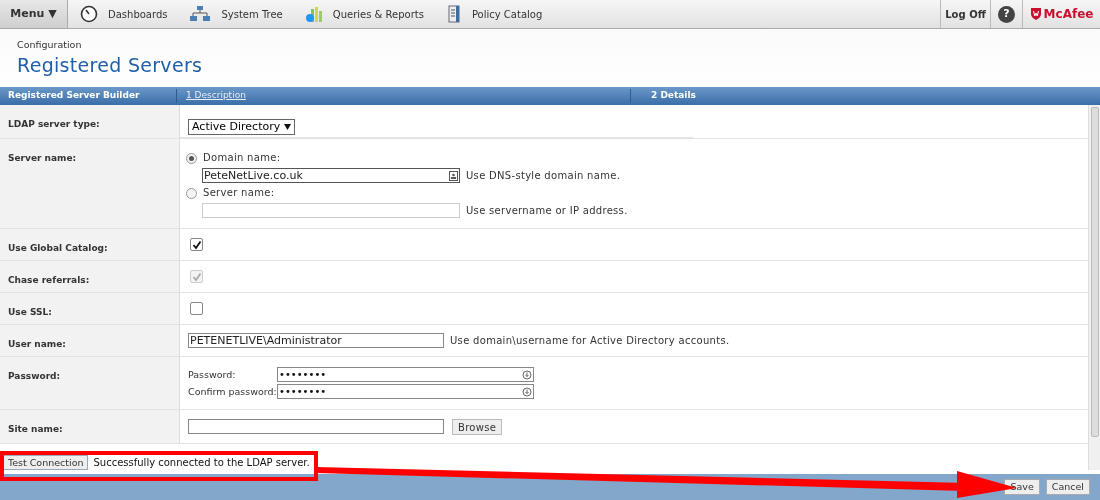 This screenshot has height=500, width=1100. What do you see at coordinates (494, 14) in the screenshot?
I see `nav-link: Policy Catalog` at bounding box center [494, 14].